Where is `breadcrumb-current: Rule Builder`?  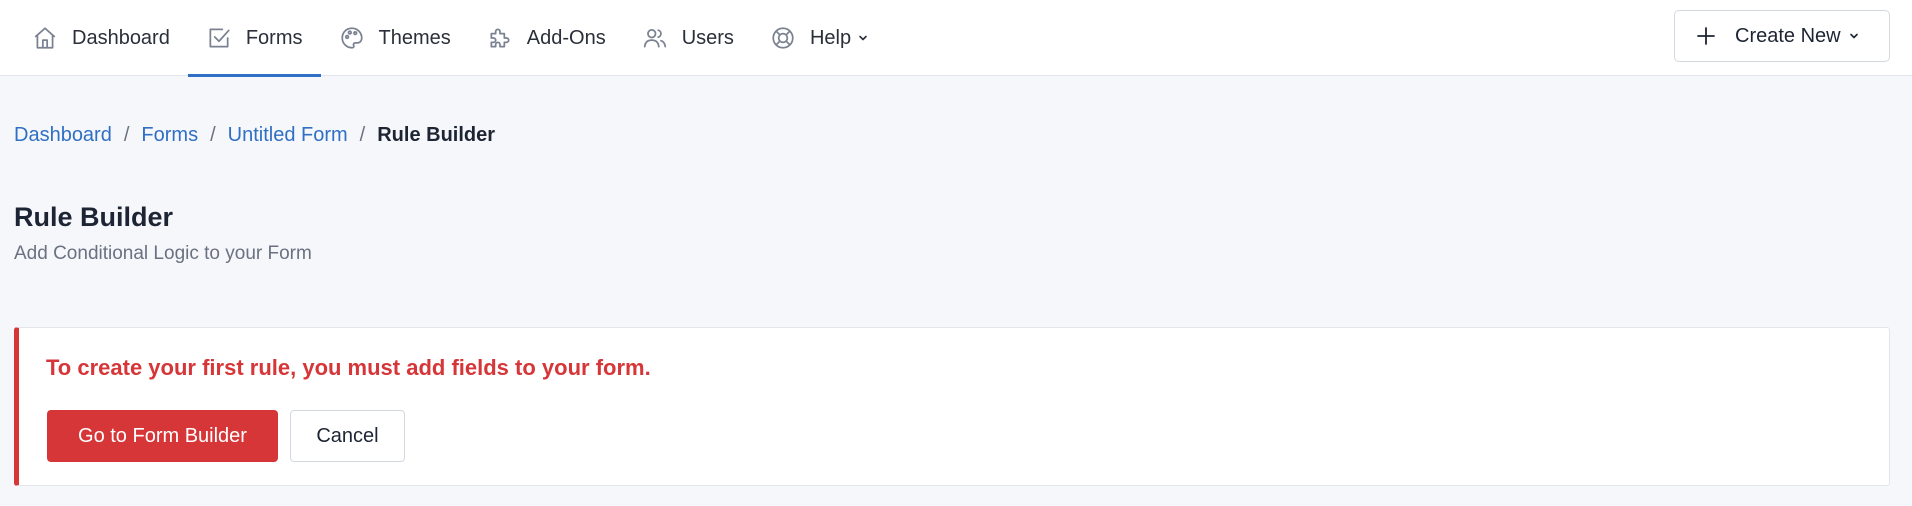 breadcrumb-current: Rule Builder is located at coordinates (436, 135).